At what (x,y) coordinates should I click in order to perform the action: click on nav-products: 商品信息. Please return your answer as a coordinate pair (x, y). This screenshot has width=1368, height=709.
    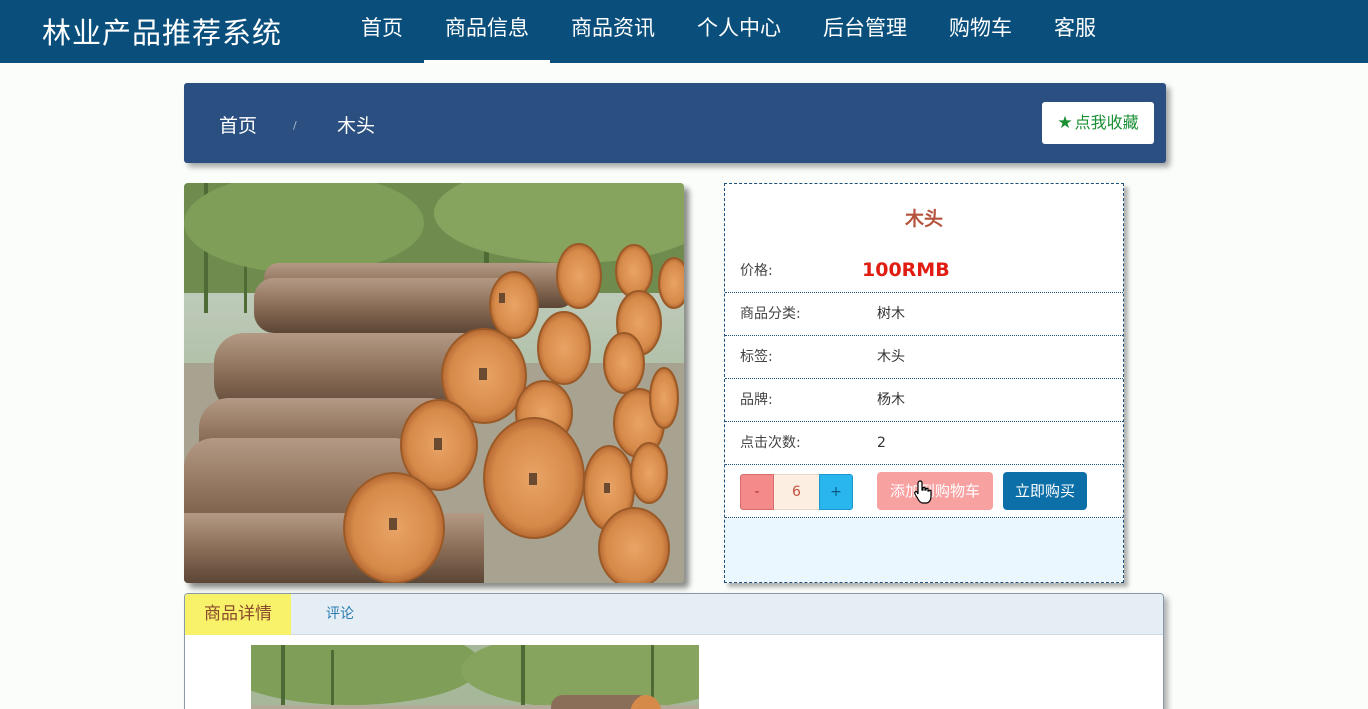
    Looking at the image, I should click on (487, 31).